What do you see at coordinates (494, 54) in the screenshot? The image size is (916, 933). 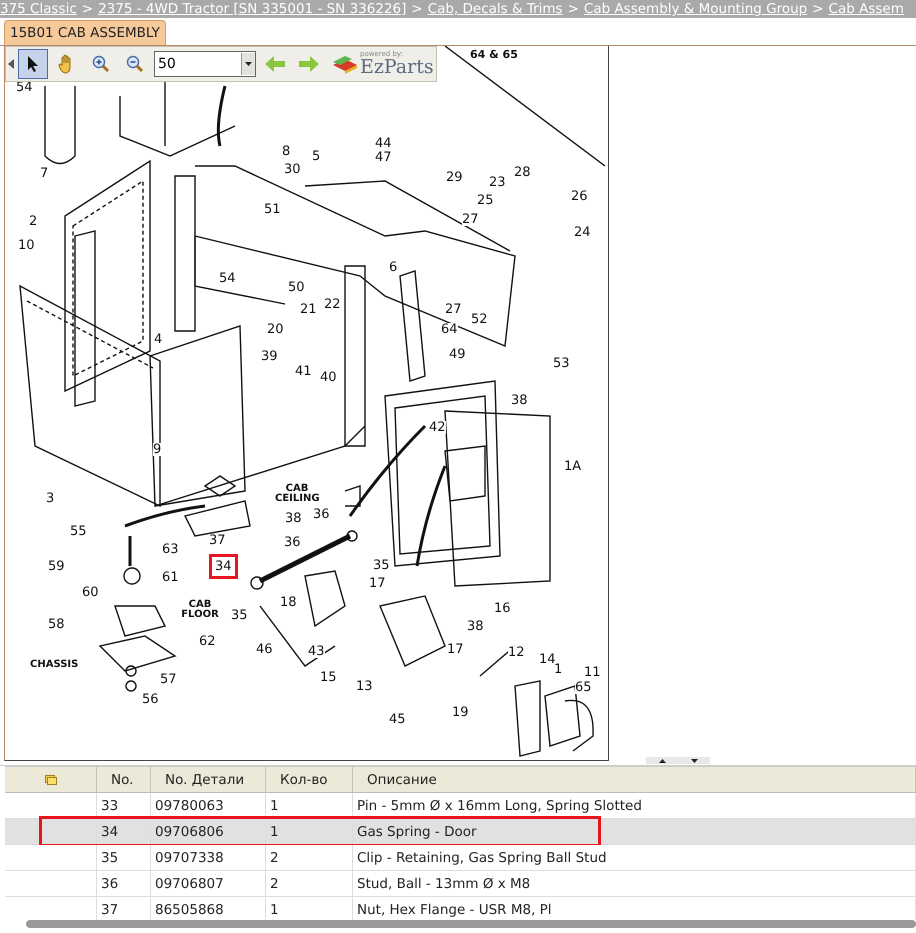 I see `diagram-note: 64 & 65` at bounding box center [494, 54].